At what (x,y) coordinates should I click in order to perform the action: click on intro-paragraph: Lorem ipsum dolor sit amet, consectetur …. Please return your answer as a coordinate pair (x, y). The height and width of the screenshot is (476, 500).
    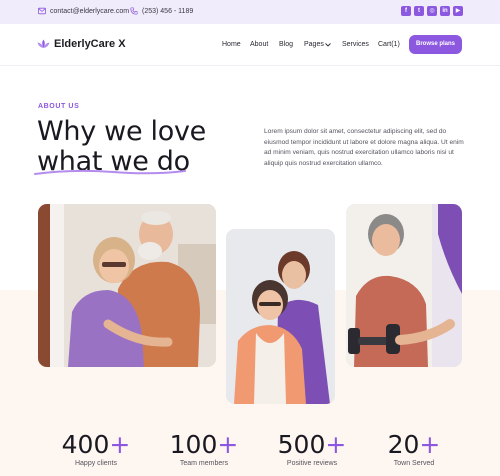
    Looking at the image, I should click on (364, 147).